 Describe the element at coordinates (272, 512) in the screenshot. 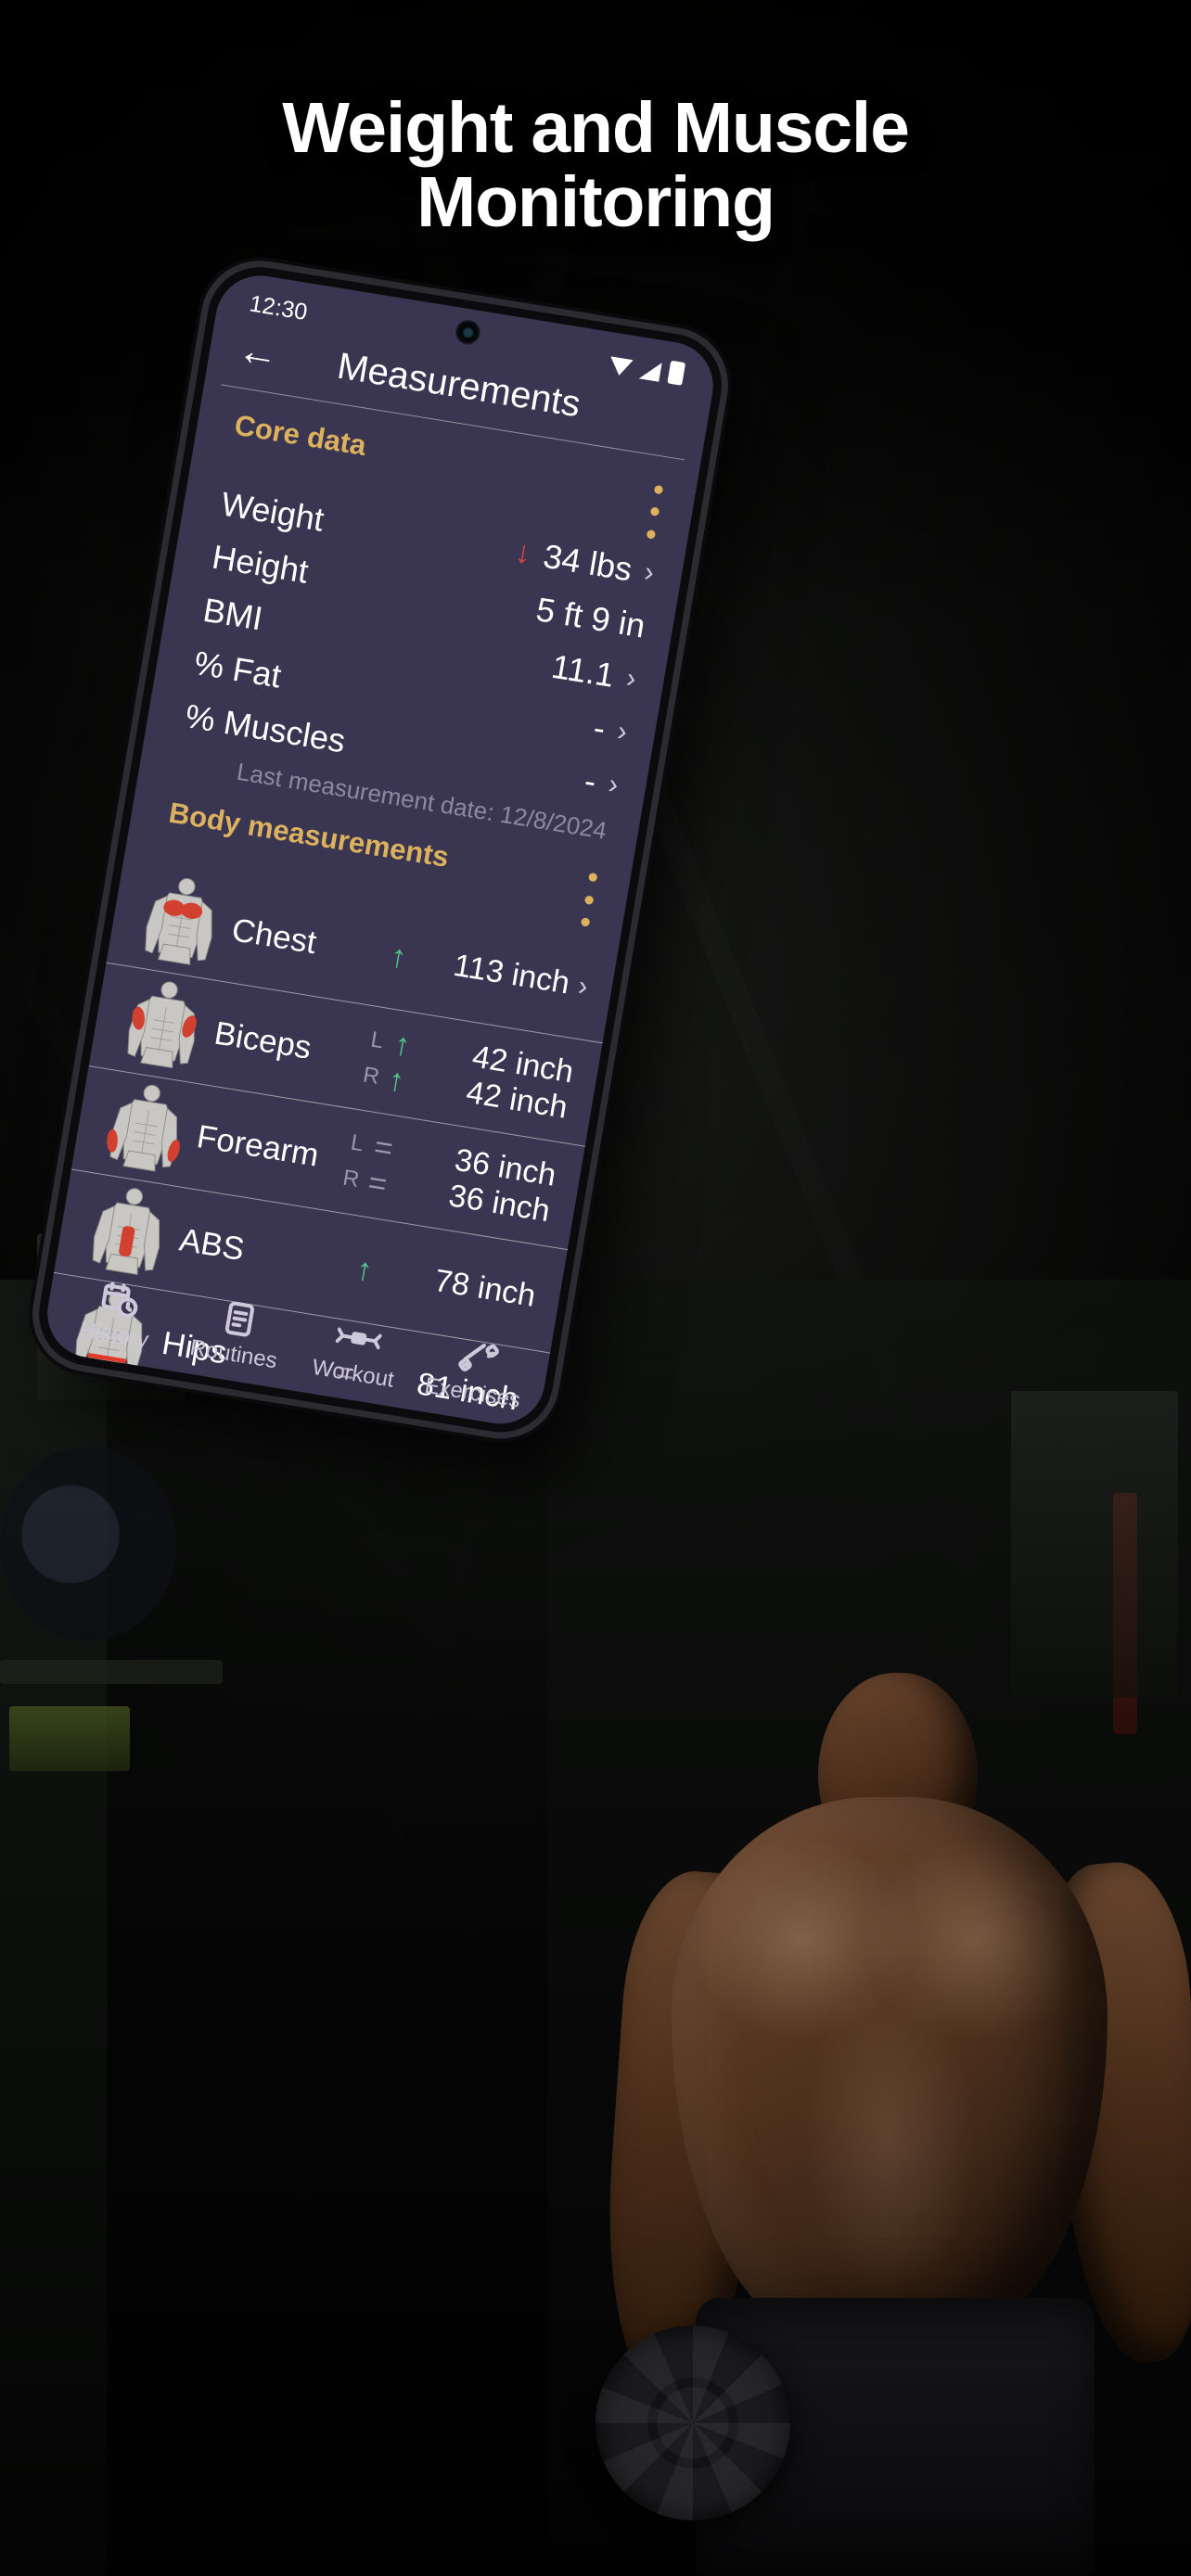

I see `core-data-label: Weight` at that location.